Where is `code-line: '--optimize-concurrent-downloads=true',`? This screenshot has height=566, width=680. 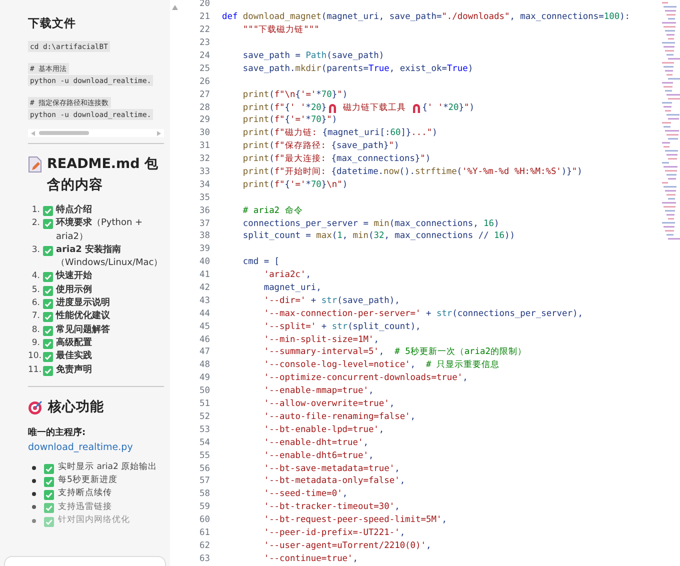
code-line: '--optimize-concurrent-downloads=true', is located at coordinates (365, 378).